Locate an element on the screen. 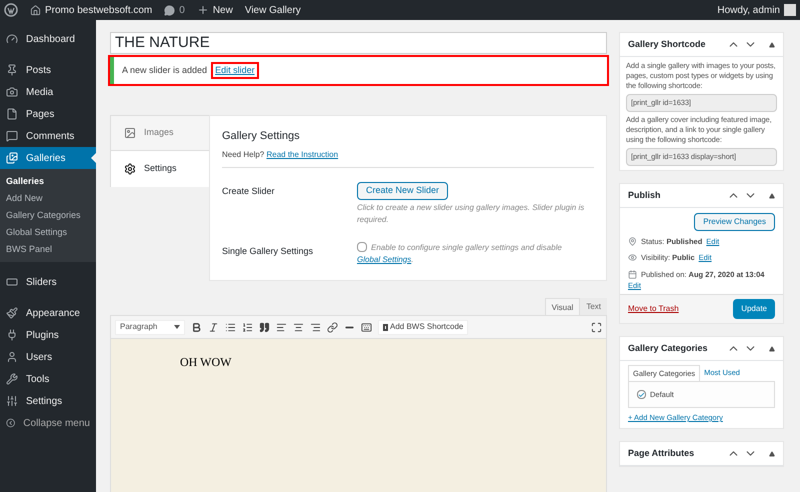 This screenshot has height=492, width=800. editor-tab: Visual is located at coordinates (562, 306).